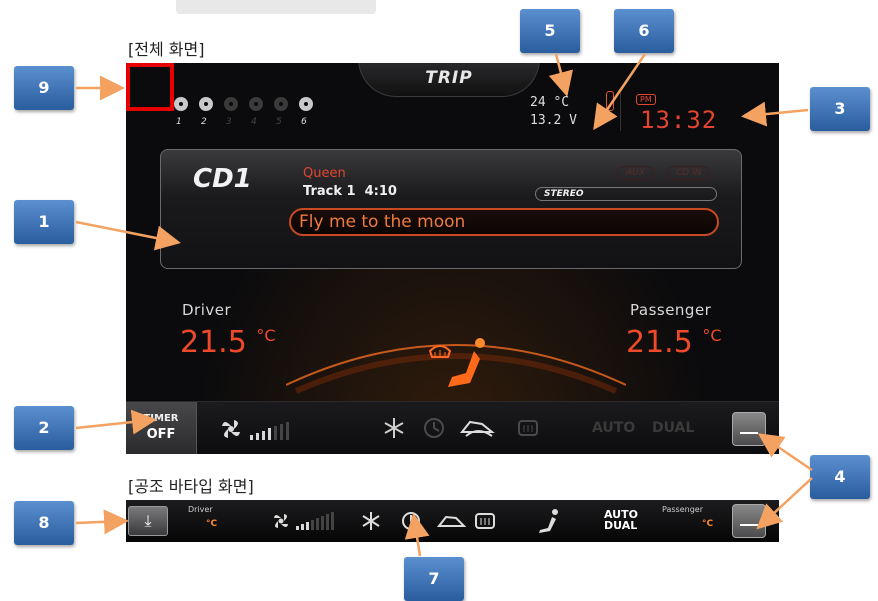 Image resolution: width=878 pixels, height=601 pixels. What do you see at coordinates (784, 503) in the screenshot?
I see `arrow-4b` at bounding box center [784, 503].